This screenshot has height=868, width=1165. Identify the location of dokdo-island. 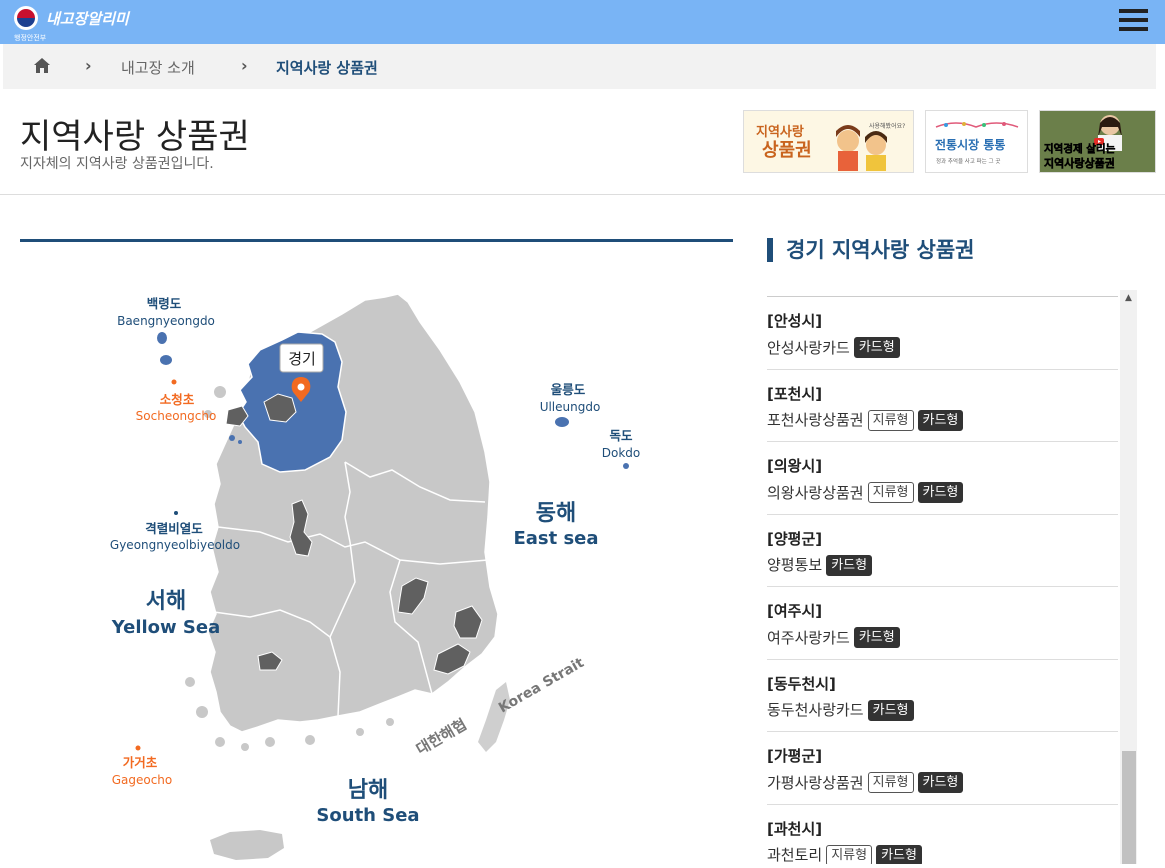
(626, 466).